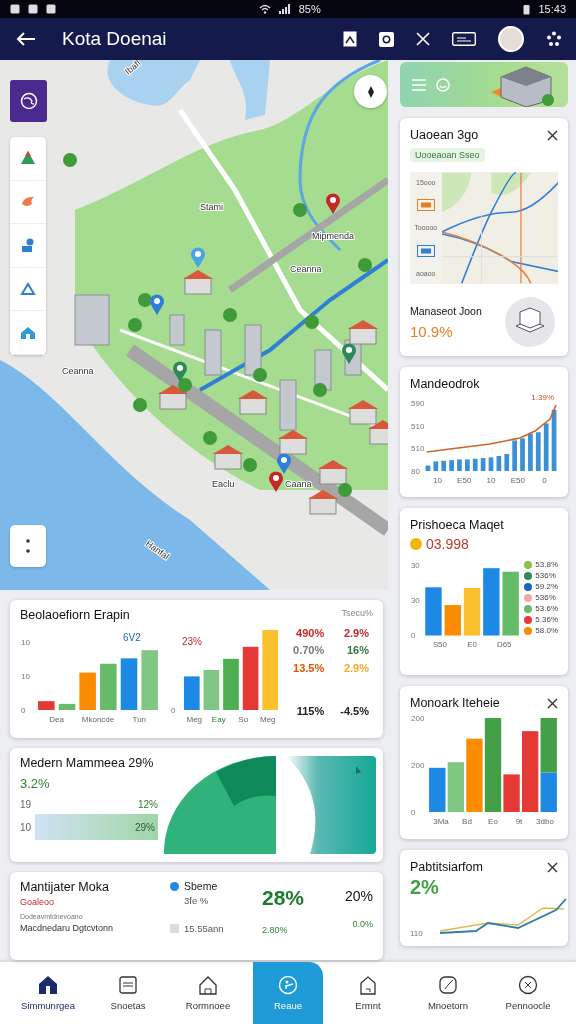 The height and width of the screenshot is (1024, 576). What do you see at coordinates (357, 651) in the screenshot?
I see `stat-value: 16%` at bounding box center [357, 651].